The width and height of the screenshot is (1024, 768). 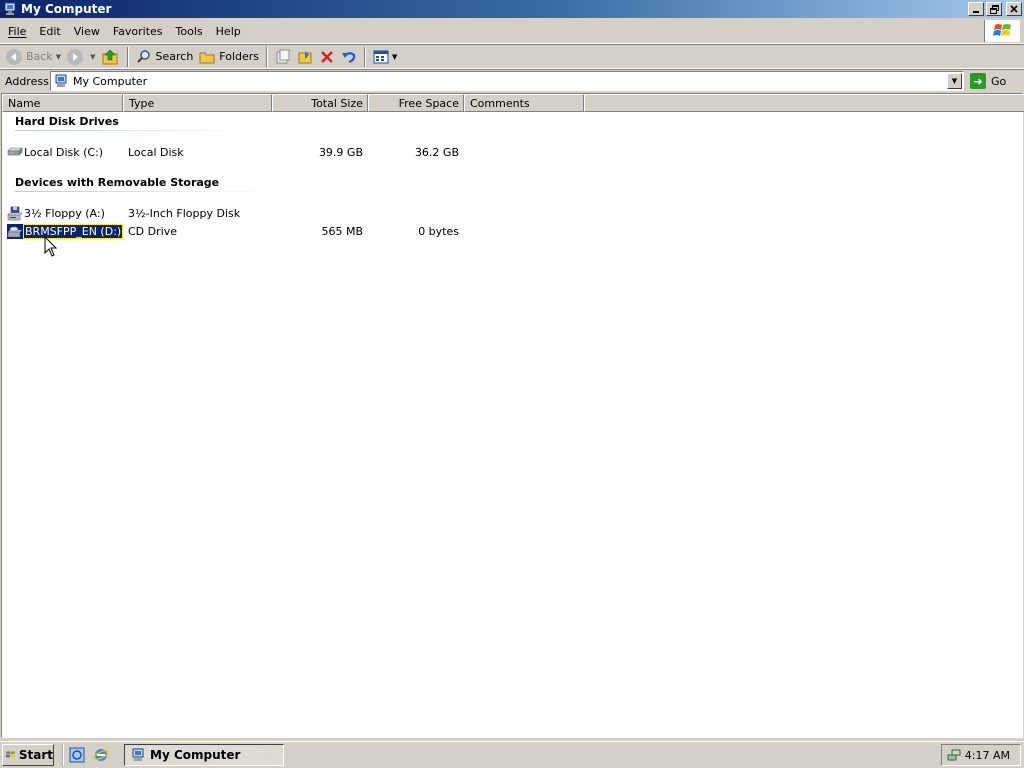 I want to click on taskbar: Start My Computer 4:17 AM, so click(x=512, y=754).